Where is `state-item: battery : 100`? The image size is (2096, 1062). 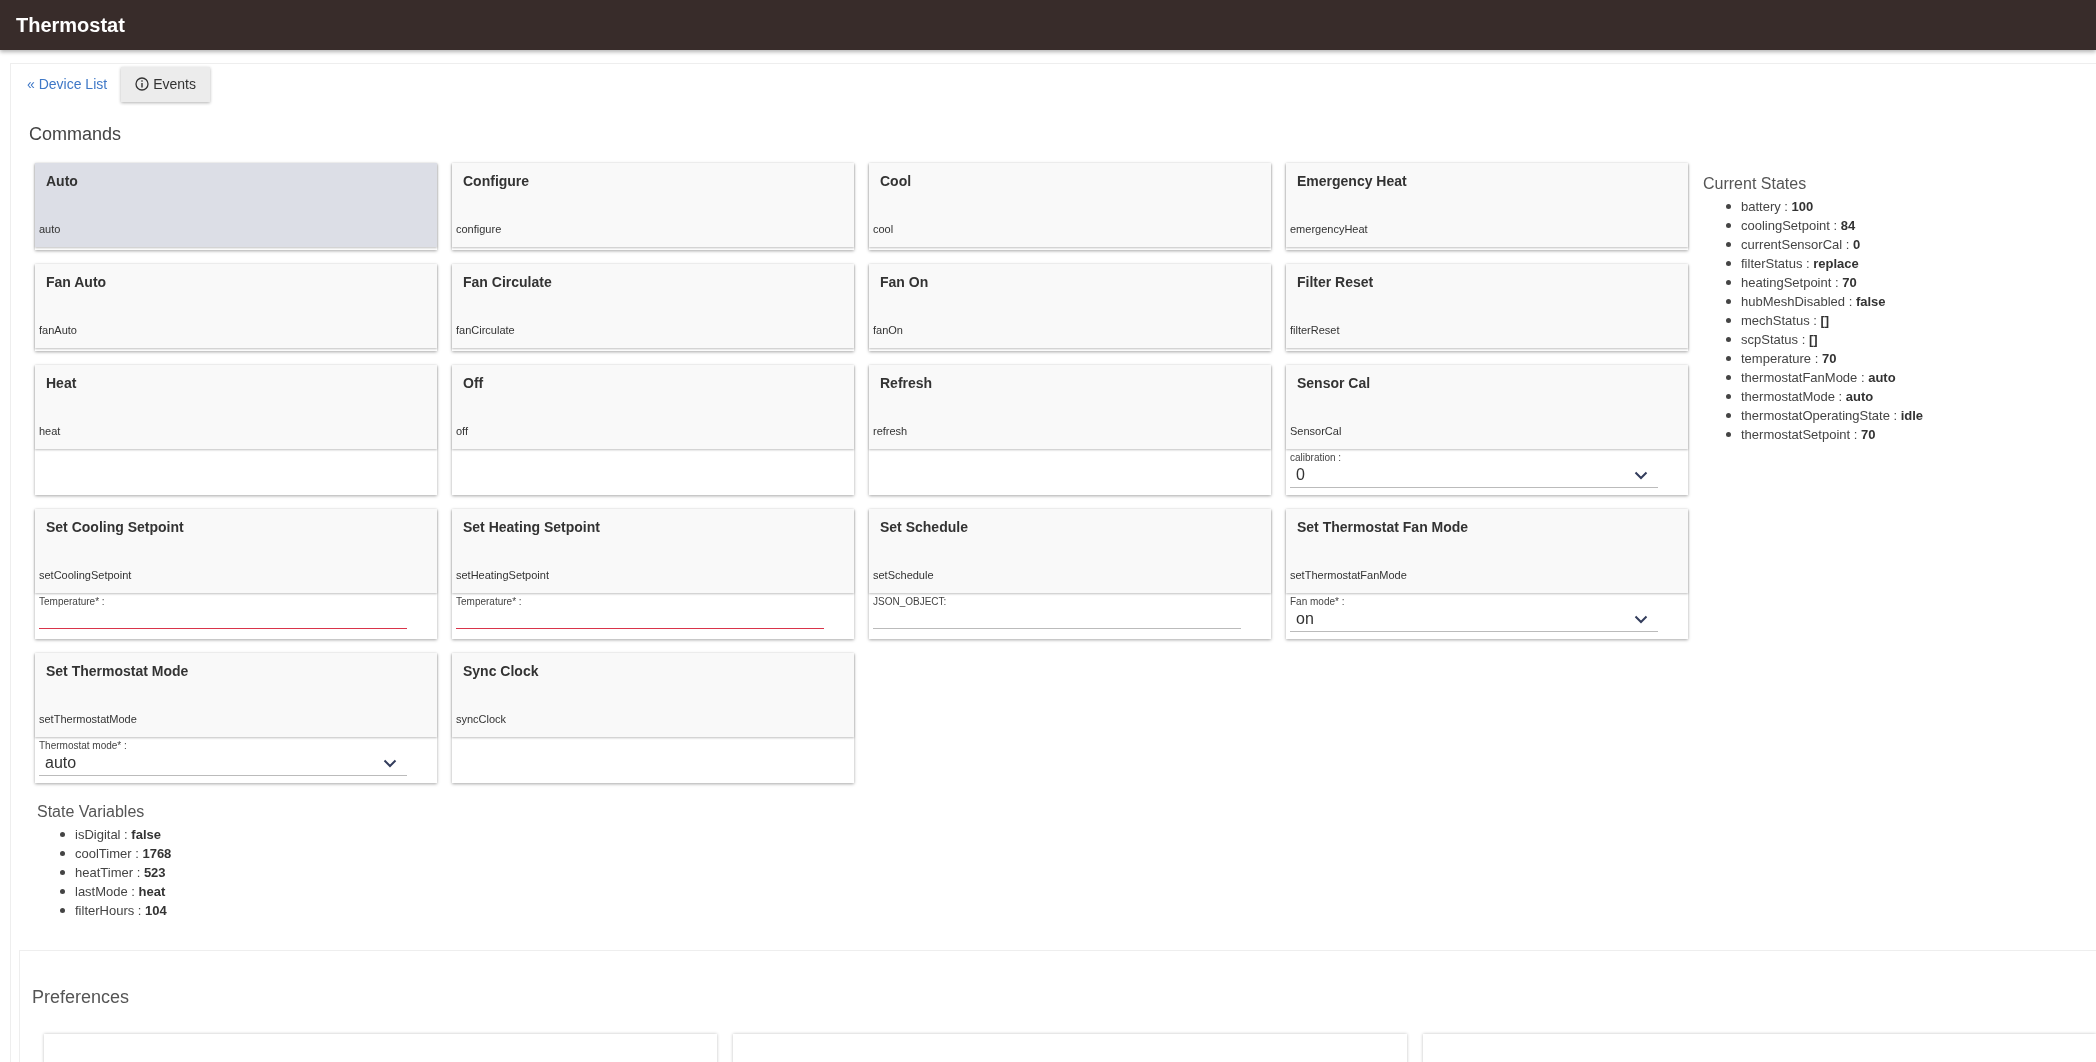 state-item: battery : 100 is located at coordinates (1777, 207).